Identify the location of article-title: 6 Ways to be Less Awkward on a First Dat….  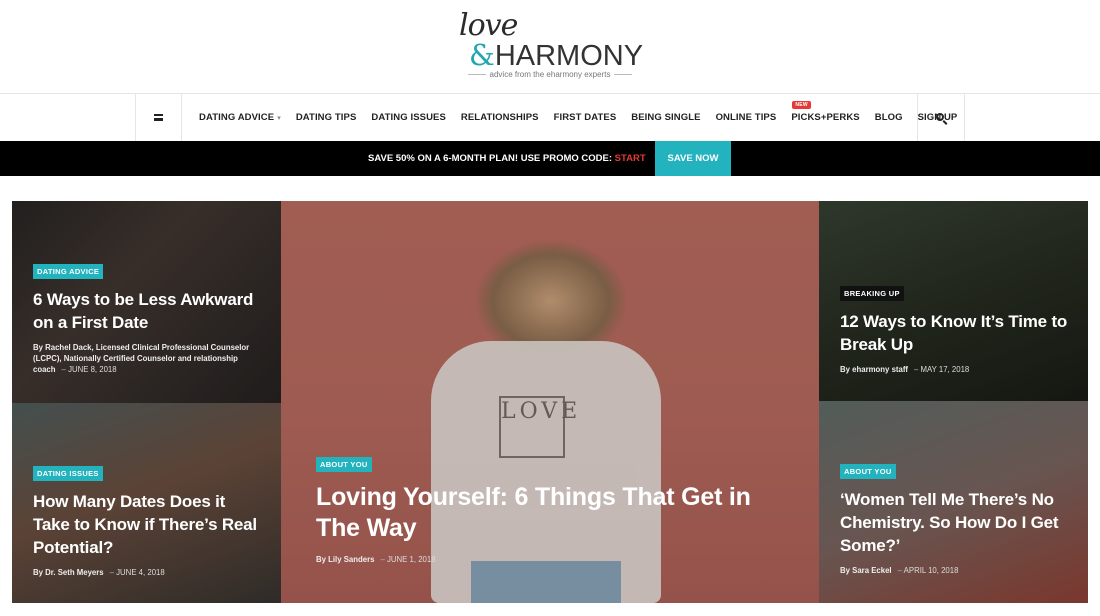
(148, 311).